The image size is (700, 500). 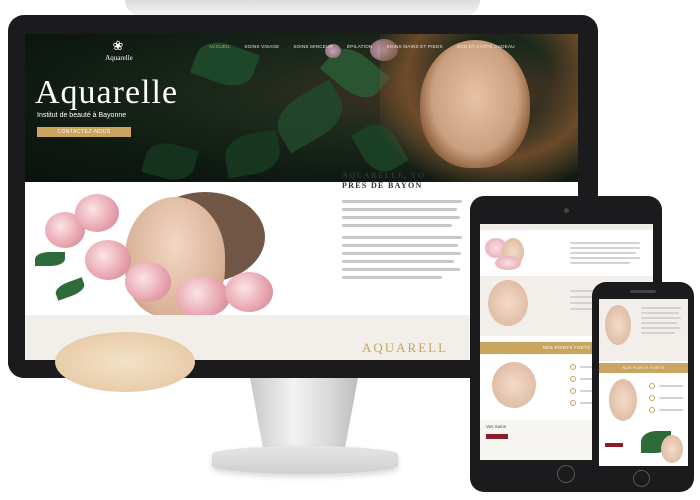 I want to click on tablet-home-button, so click(x=566, y=474).